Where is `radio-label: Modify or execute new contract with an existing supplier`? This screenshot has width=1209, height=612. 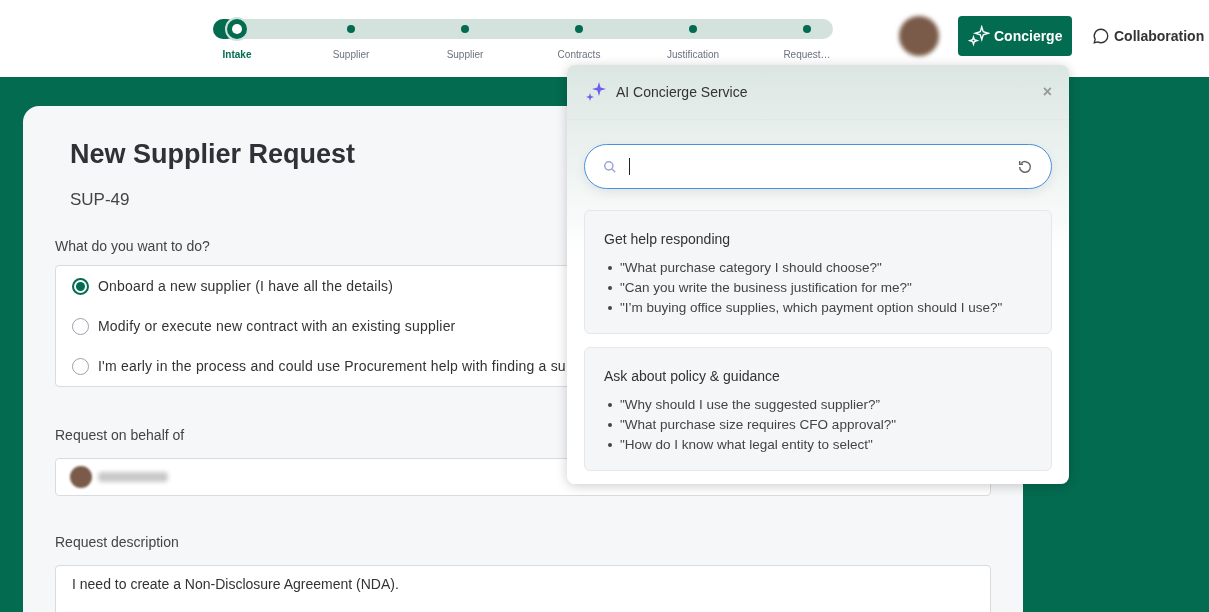
radio-label: Modify or execute new contract with an existing supplier is located at coordinates (277, 326).